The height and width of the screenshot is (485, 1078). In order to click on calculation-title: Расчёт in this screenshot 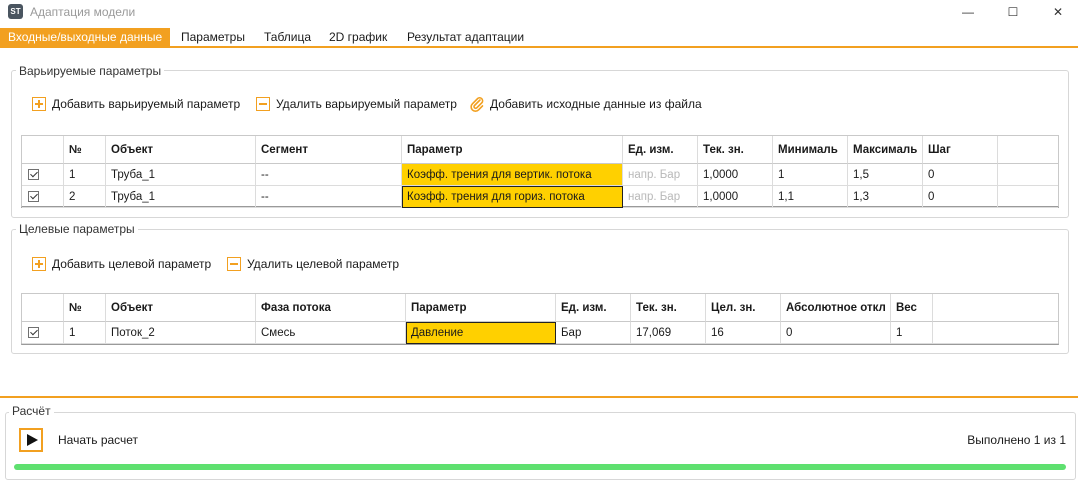, I will do `click(31, 411)`.